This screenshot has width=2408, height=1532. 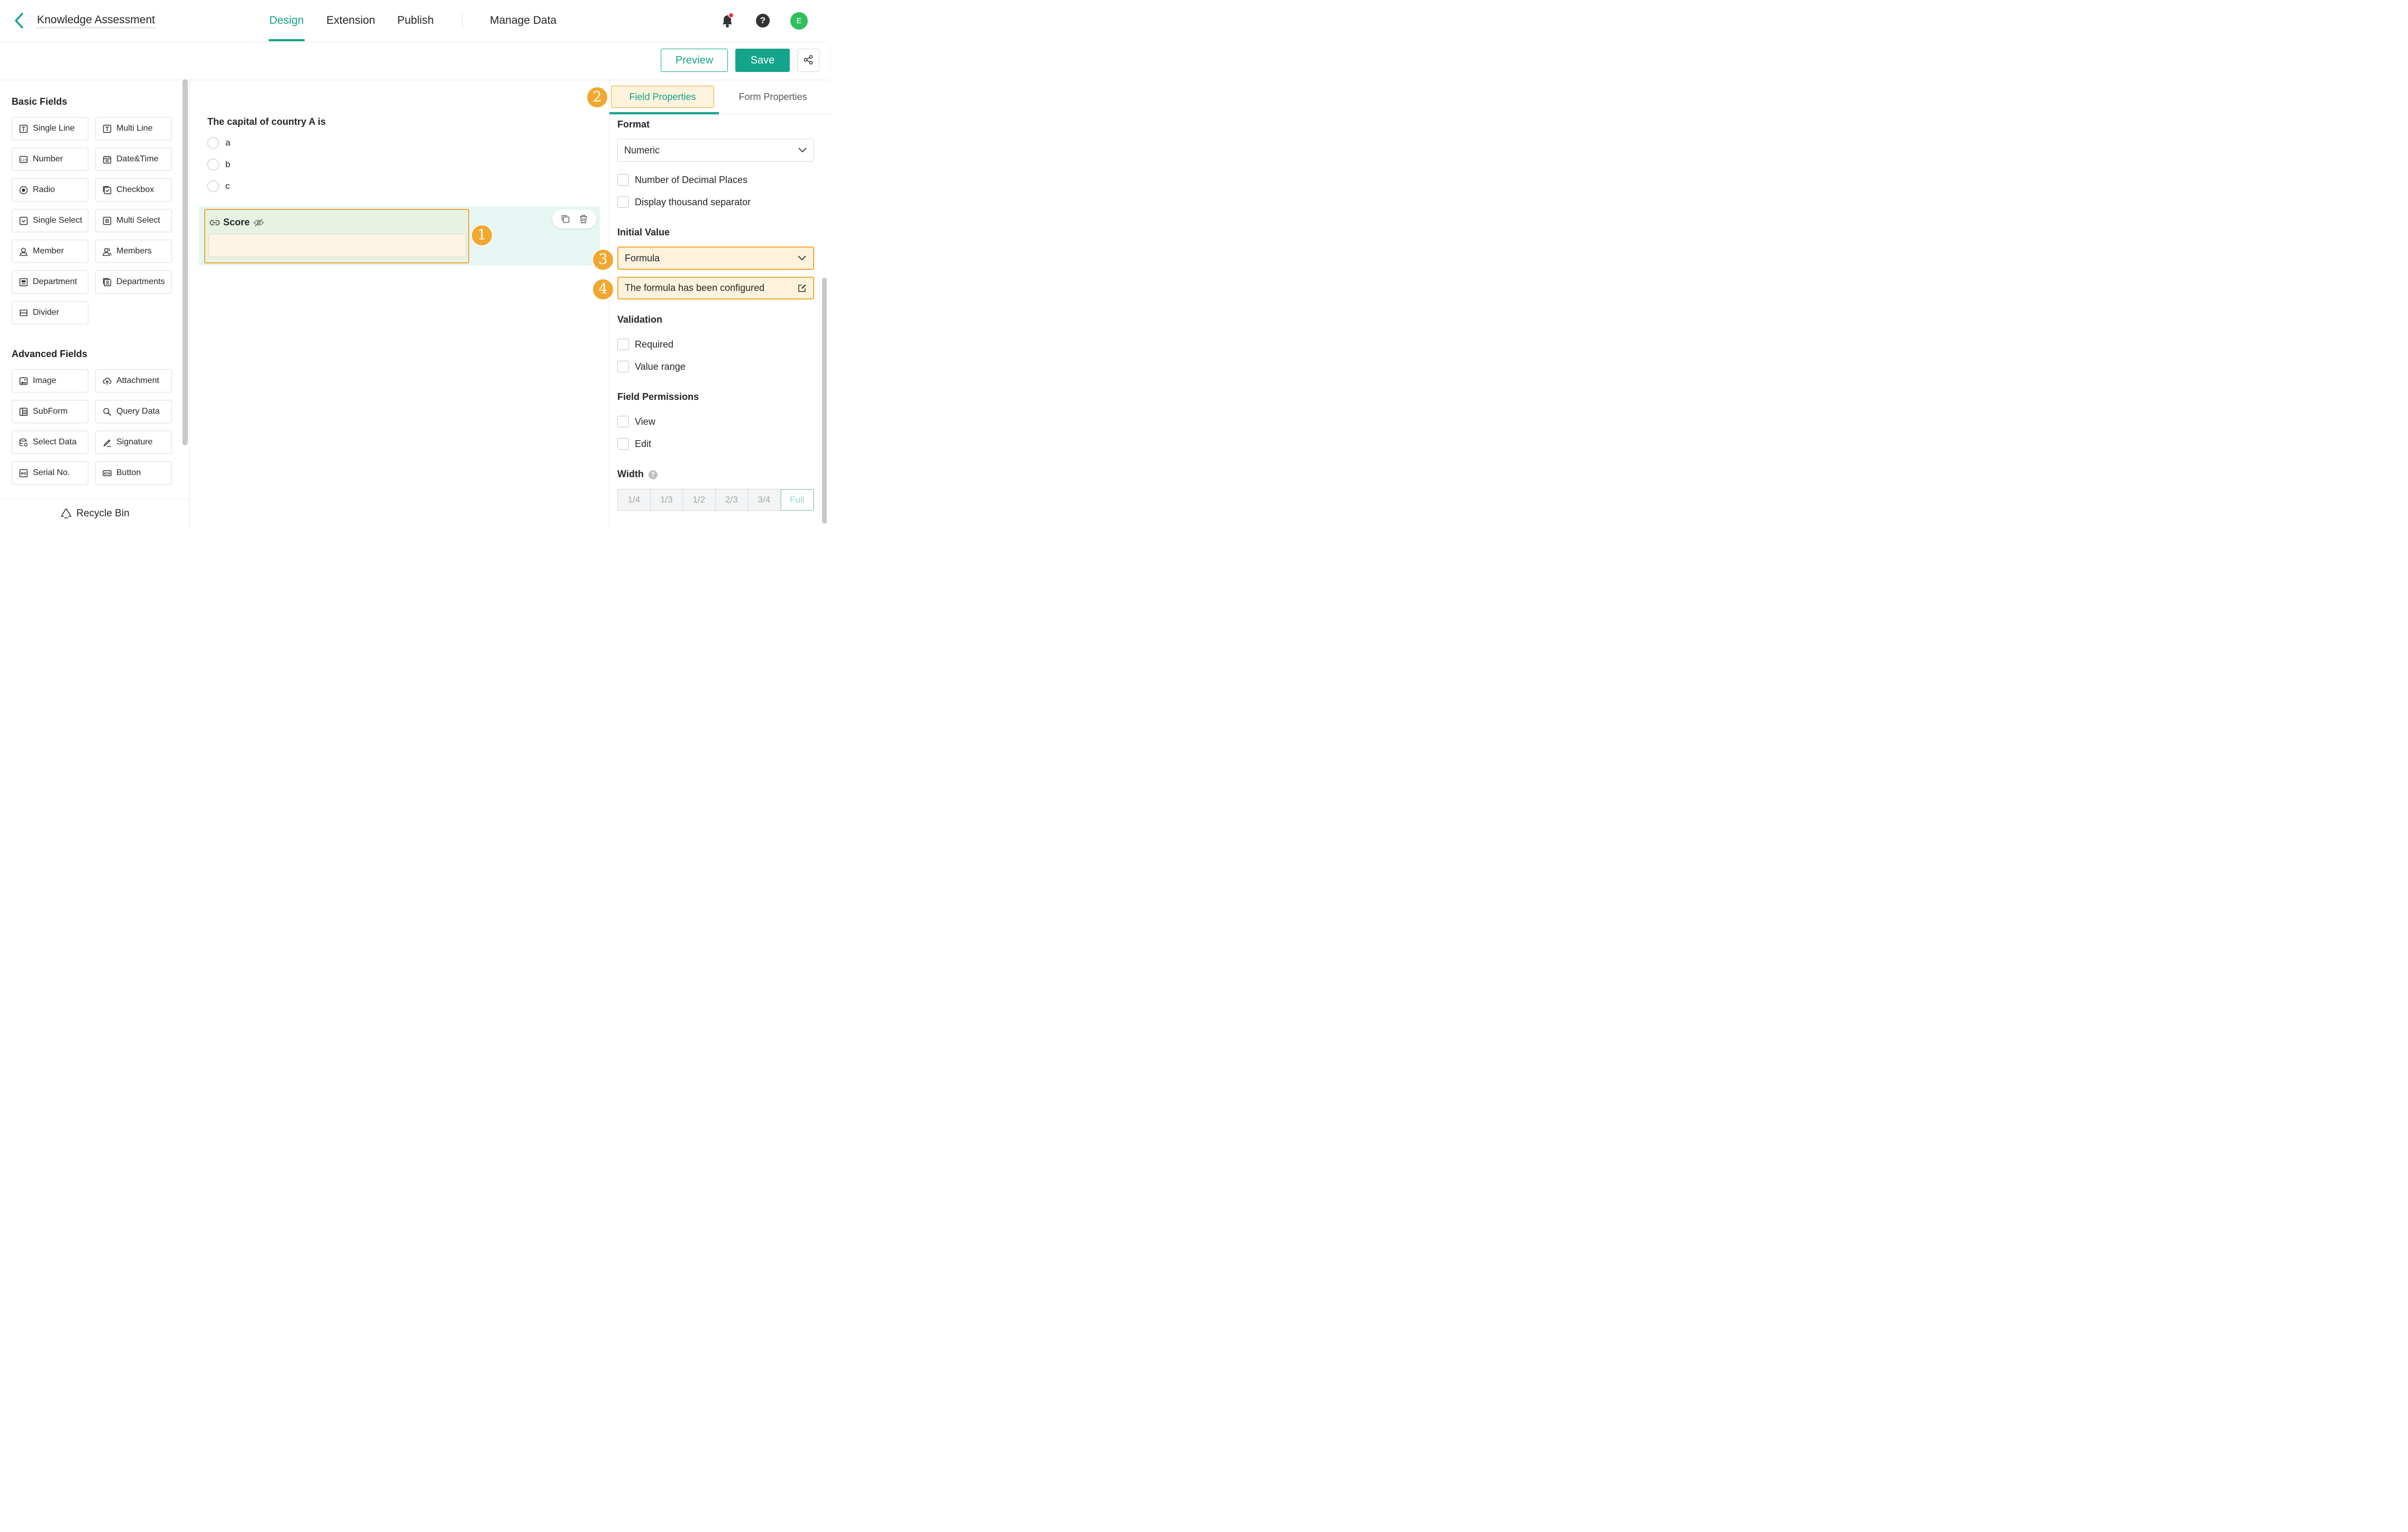 I want to click on width-option-two-thirds: 2/3, so click(x=731, y=499).